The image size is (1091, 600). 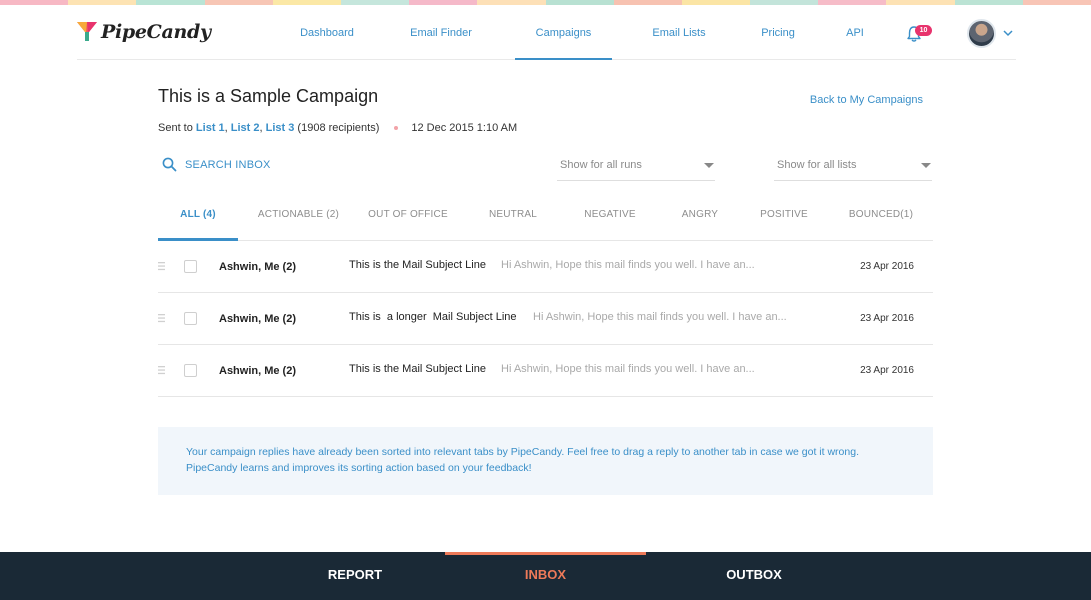 What do you see at coordinates (228, 164) in the screenshot?
I see `search-label: SEARCH INBOX` at bounding box center [228, 164].